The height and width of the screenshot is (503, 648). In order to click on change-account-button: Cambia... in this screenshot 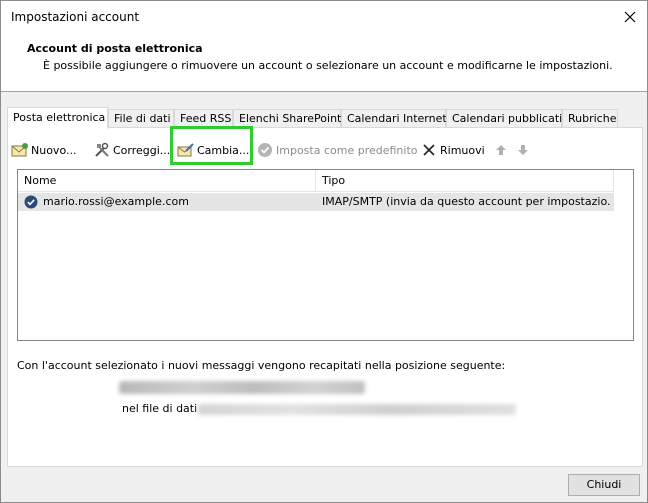, I will do `click(213, 150)`.